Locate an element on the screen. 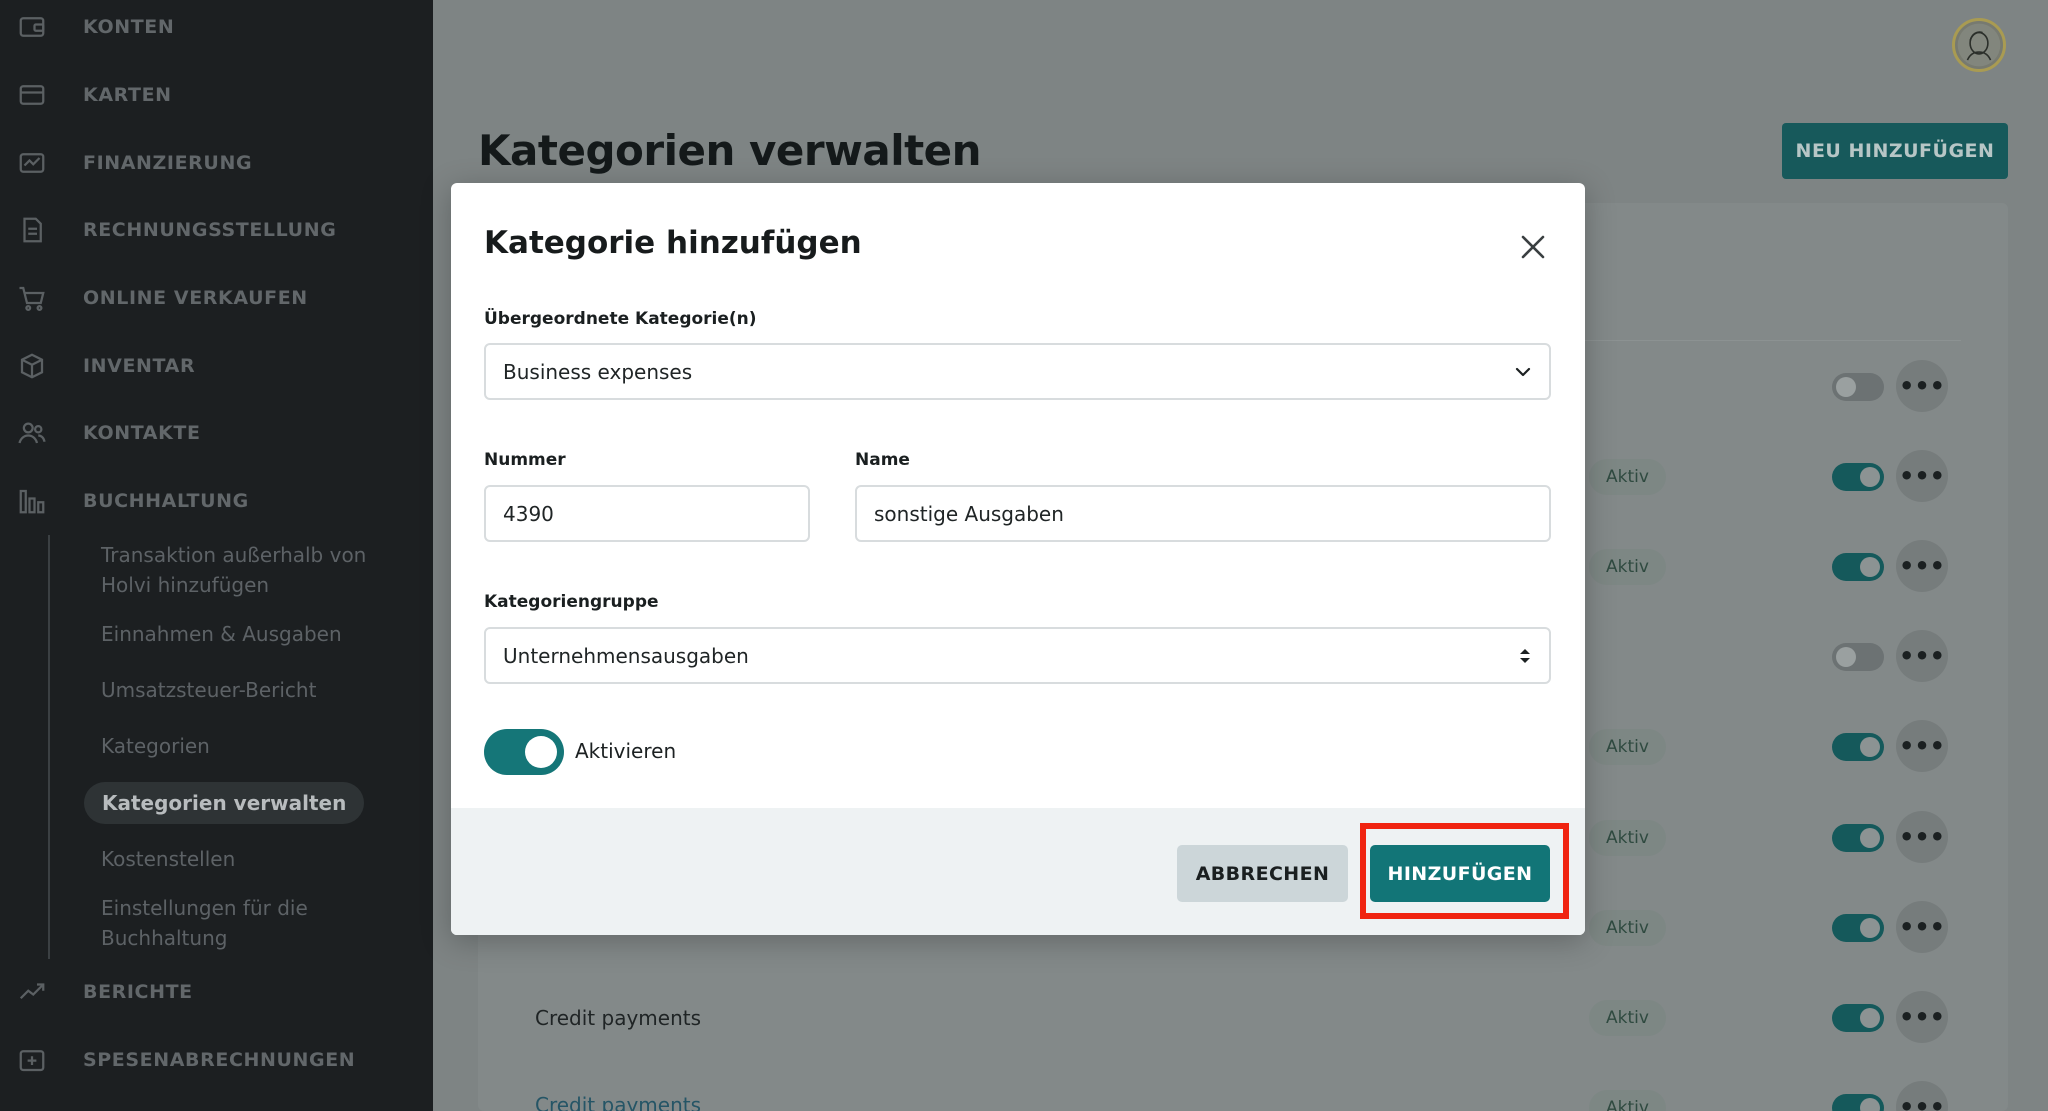  sidebar-item-label: BUCHHALTUNG is located at coordinates (166, 501).